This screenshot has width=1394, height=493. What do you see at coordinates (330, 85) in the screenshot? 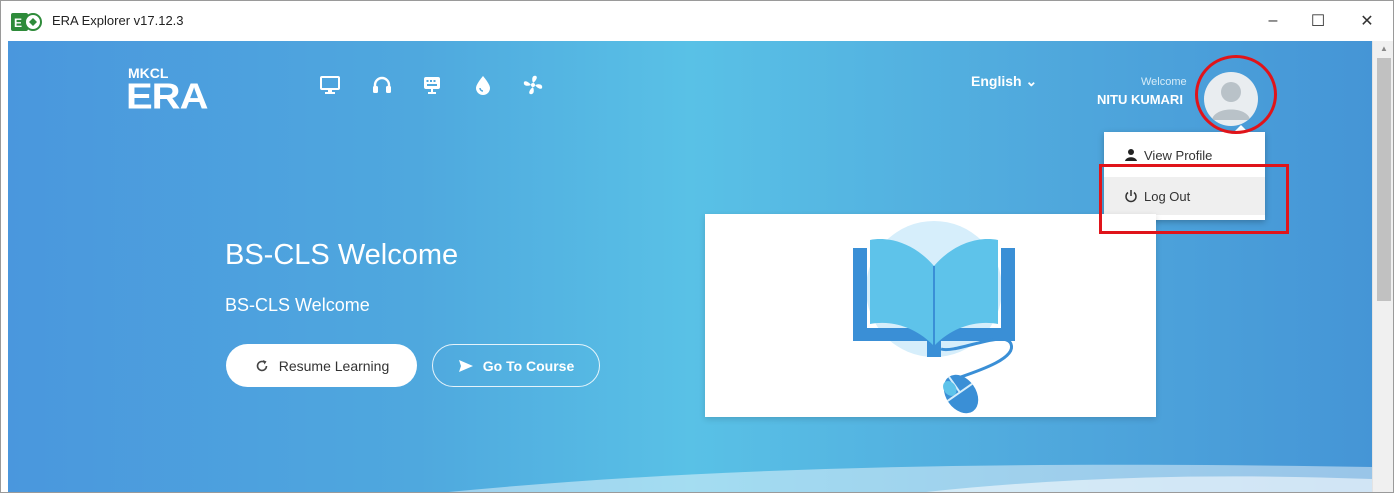
I see `monitor-icon` at bounding box center [330, 85].